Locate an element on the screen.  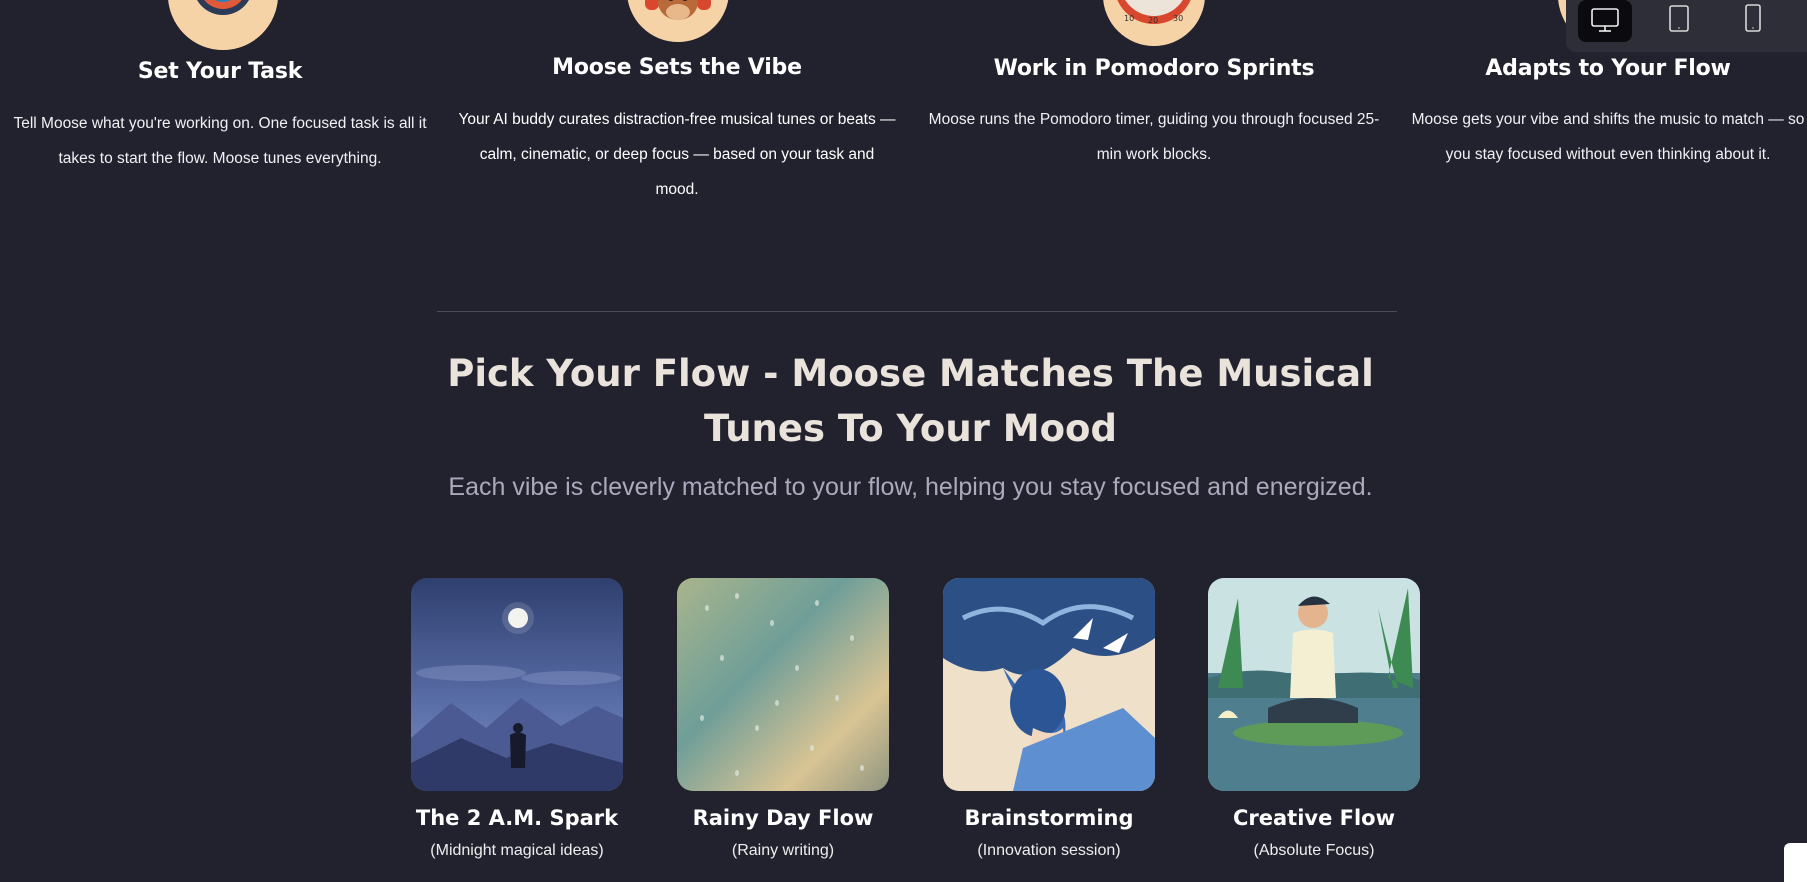
timer-label: 10 is located at coordinates (1129, 18).